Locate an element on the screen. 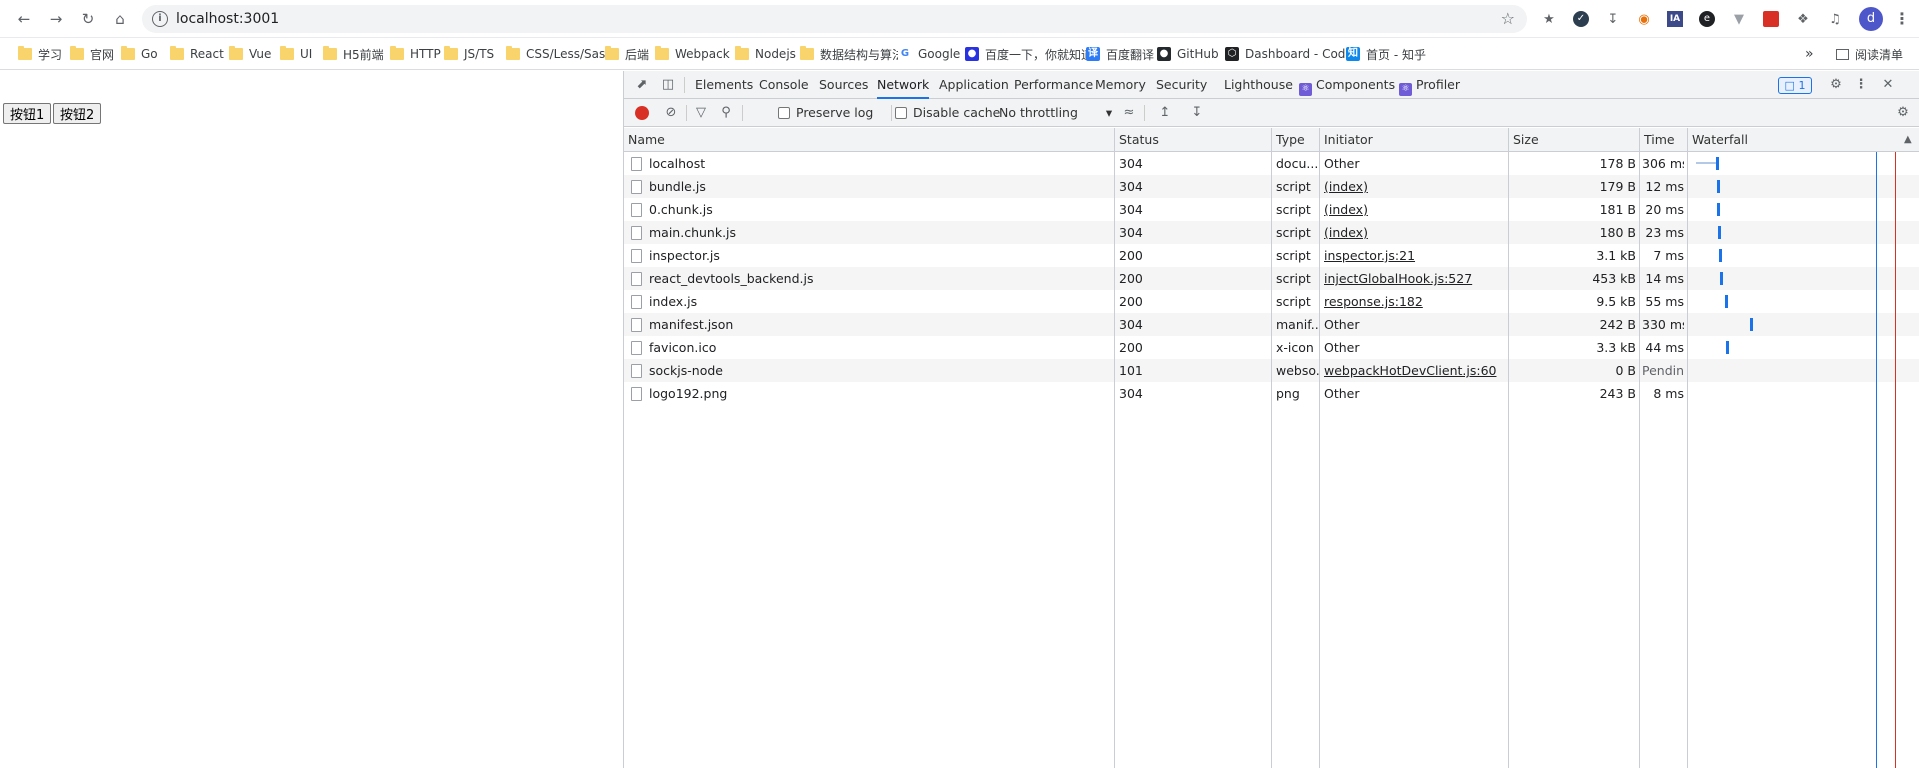  bookmark-item: JS/TS is located at coordinates (469, 54).